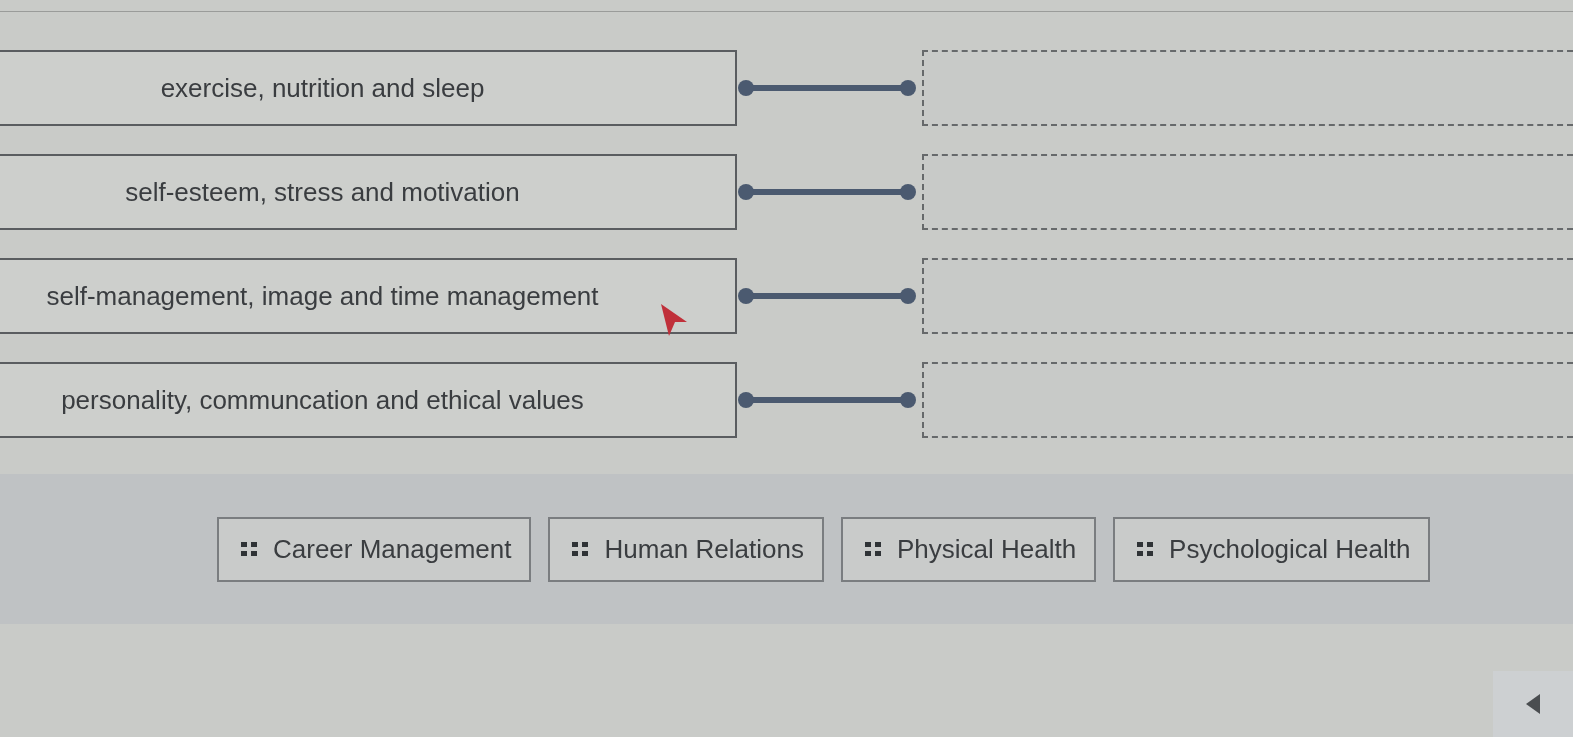 The width and height of the screenshot is (1573, 737). Describe the element at coordinates (1272, 549) in the screenshot. I see `option-chip: Psychological Health` at that location.